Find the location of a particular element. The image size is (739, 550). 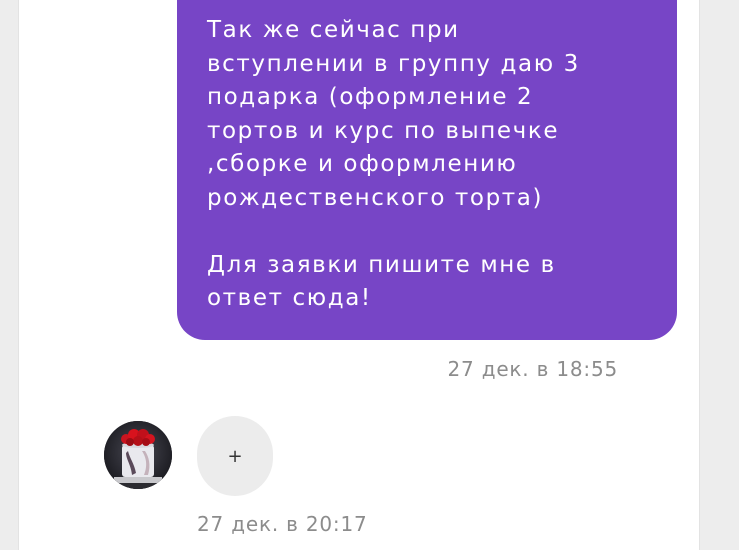

incoming-message-text: + is located at coordinates (235, 456).